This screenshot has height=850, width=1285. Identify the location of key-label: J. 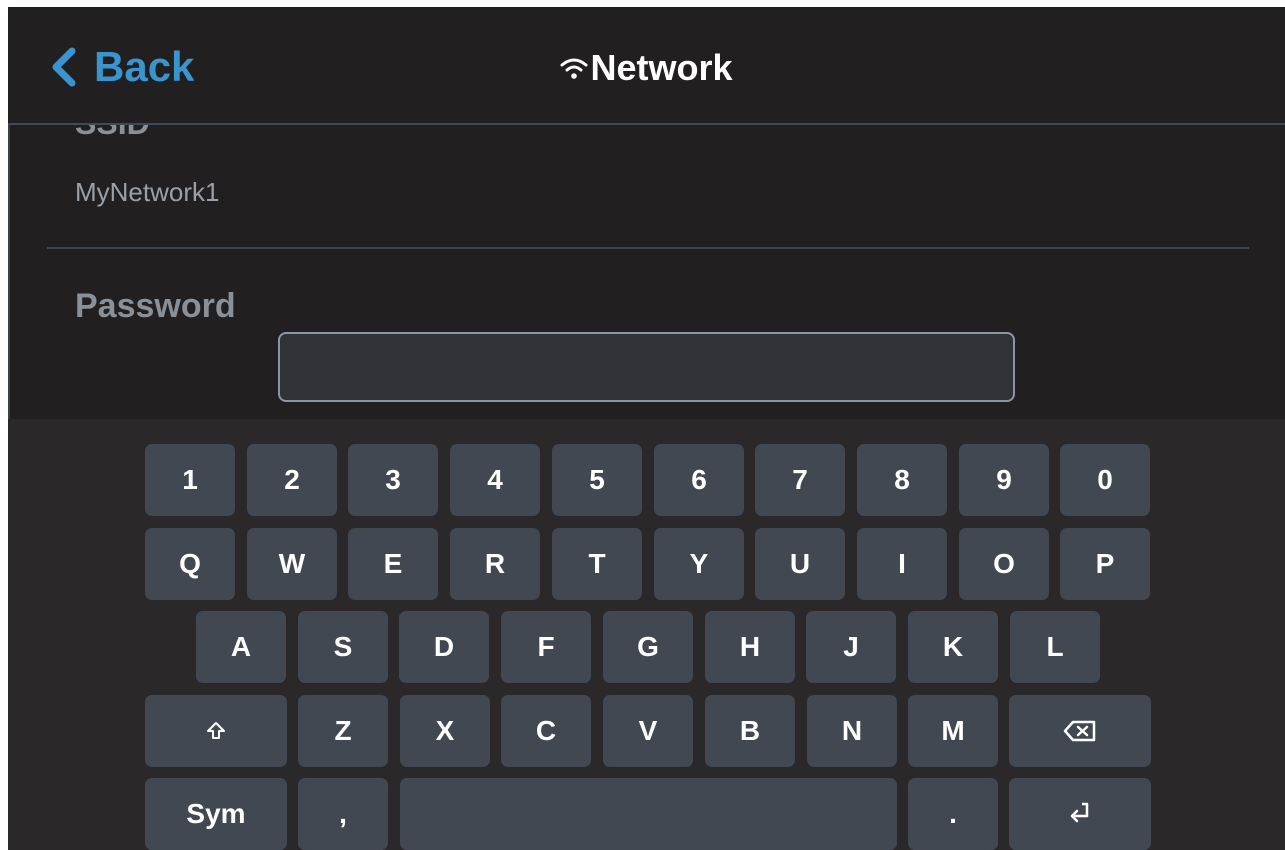
(851, 646).